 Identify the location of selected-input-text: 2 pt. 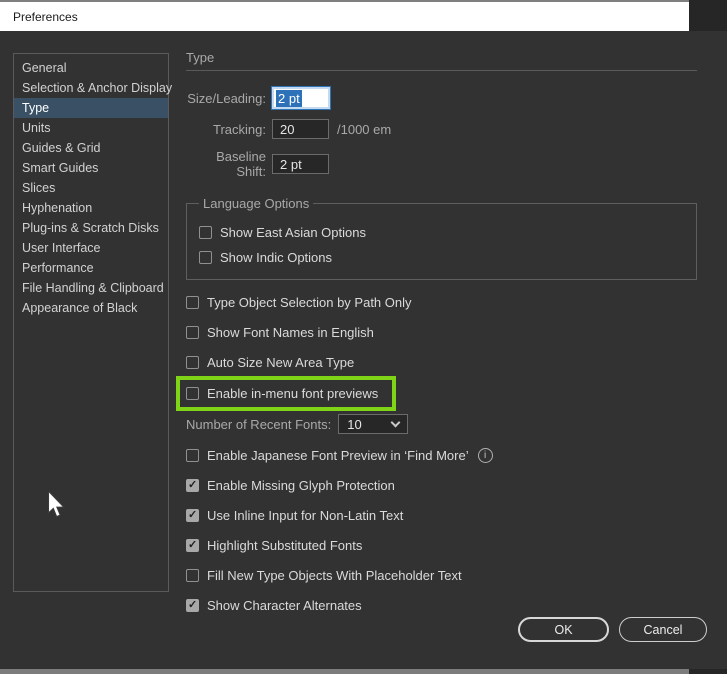
(289, 98).